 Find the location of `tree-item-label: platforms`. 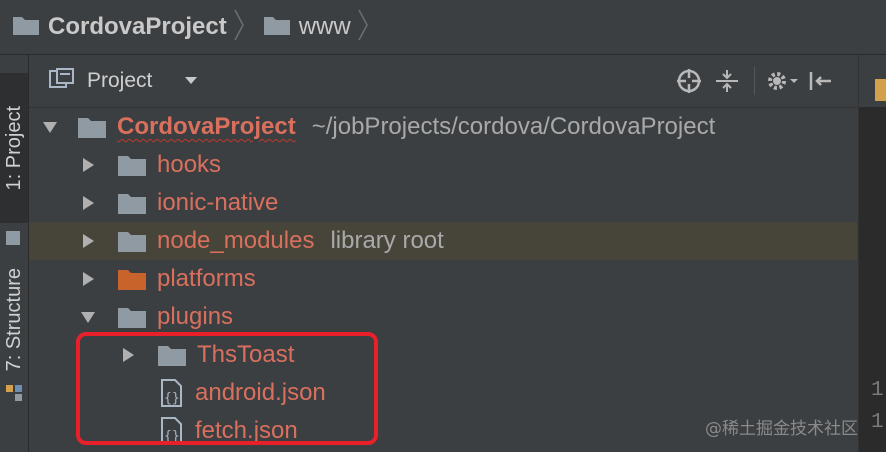

tree-item-label: platforms is located at coordinates (206, 278).